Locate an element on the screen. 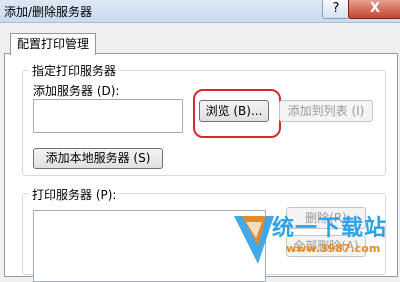 The height and width of the screenshot is (282, 400). add-server-label: 添加服务器 (D): is located at coordinates (76, 91).